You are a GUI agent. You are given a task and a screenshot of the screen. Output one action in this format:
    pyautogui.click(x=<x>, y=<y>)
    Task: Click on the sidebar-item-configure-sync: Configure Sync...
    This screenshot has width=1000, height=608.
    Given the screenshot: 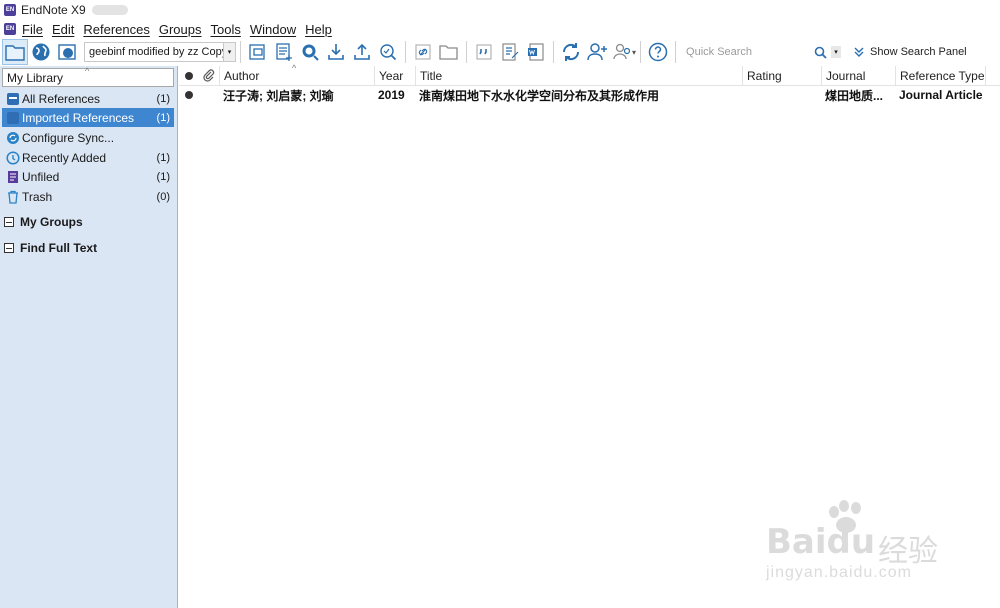 What is the action you would take?
    pyautogui.click(x=88, y=137)
    